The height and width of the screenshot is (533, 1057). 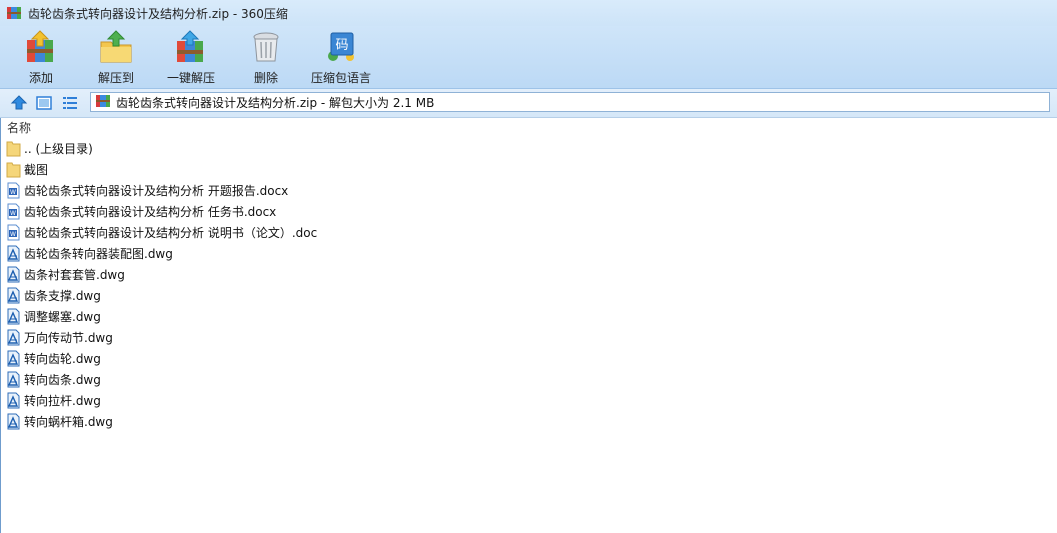 I want to click on encoding-icon-text: 码, so click(x=341, y=45).